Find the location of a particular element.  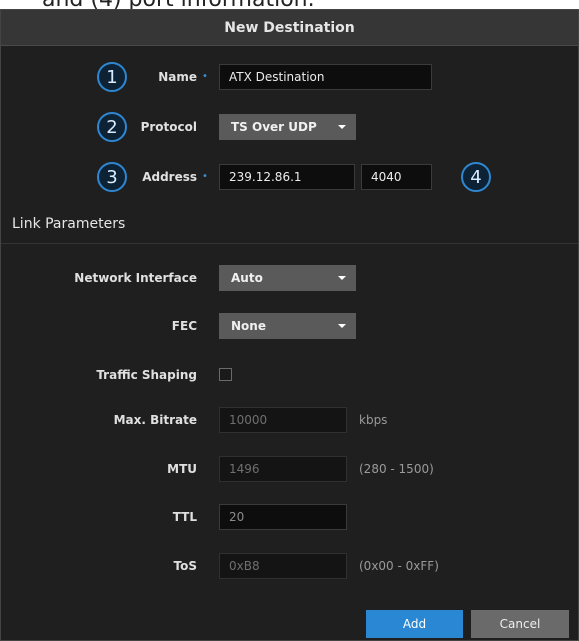

max-bitrate-row: Max. Bitrate 10000 kbps is located at coordinates (289, 420).